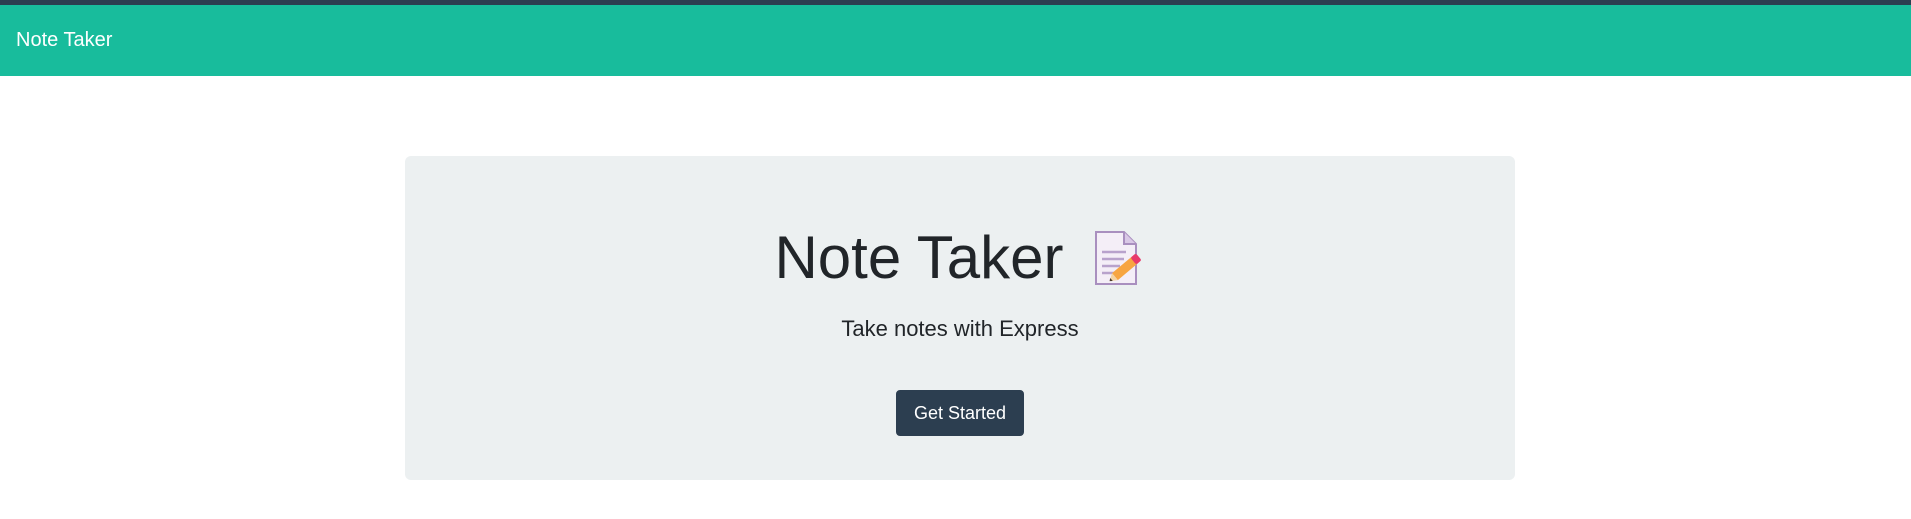 The image size is (1911, 519). Describe the element at coordinates (955, 40) in the screenshot. I see `top-navbar: Note Taker` at that location.